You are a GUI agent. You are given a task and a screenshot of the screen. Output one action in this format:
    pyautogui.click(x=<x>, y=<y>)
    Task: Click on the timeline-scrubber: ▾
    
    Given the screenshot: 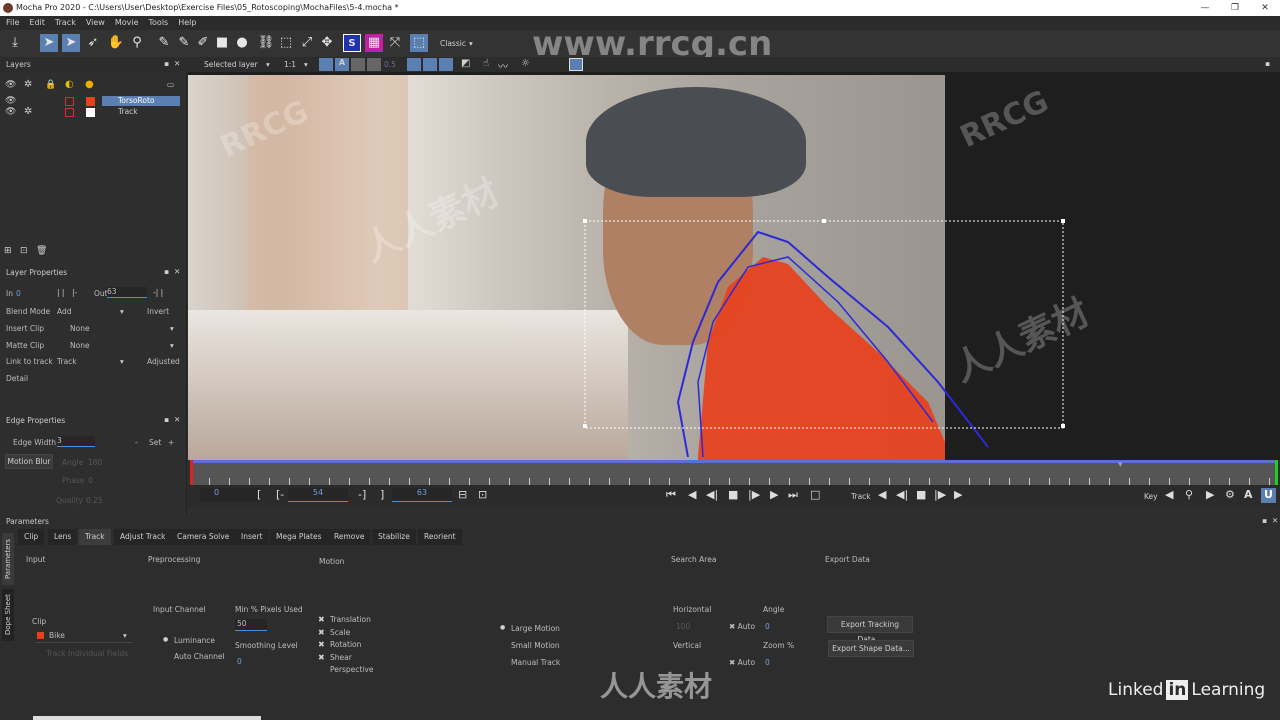 What is the action you would take?
    pyautogui.click(x=734, y=472)
    